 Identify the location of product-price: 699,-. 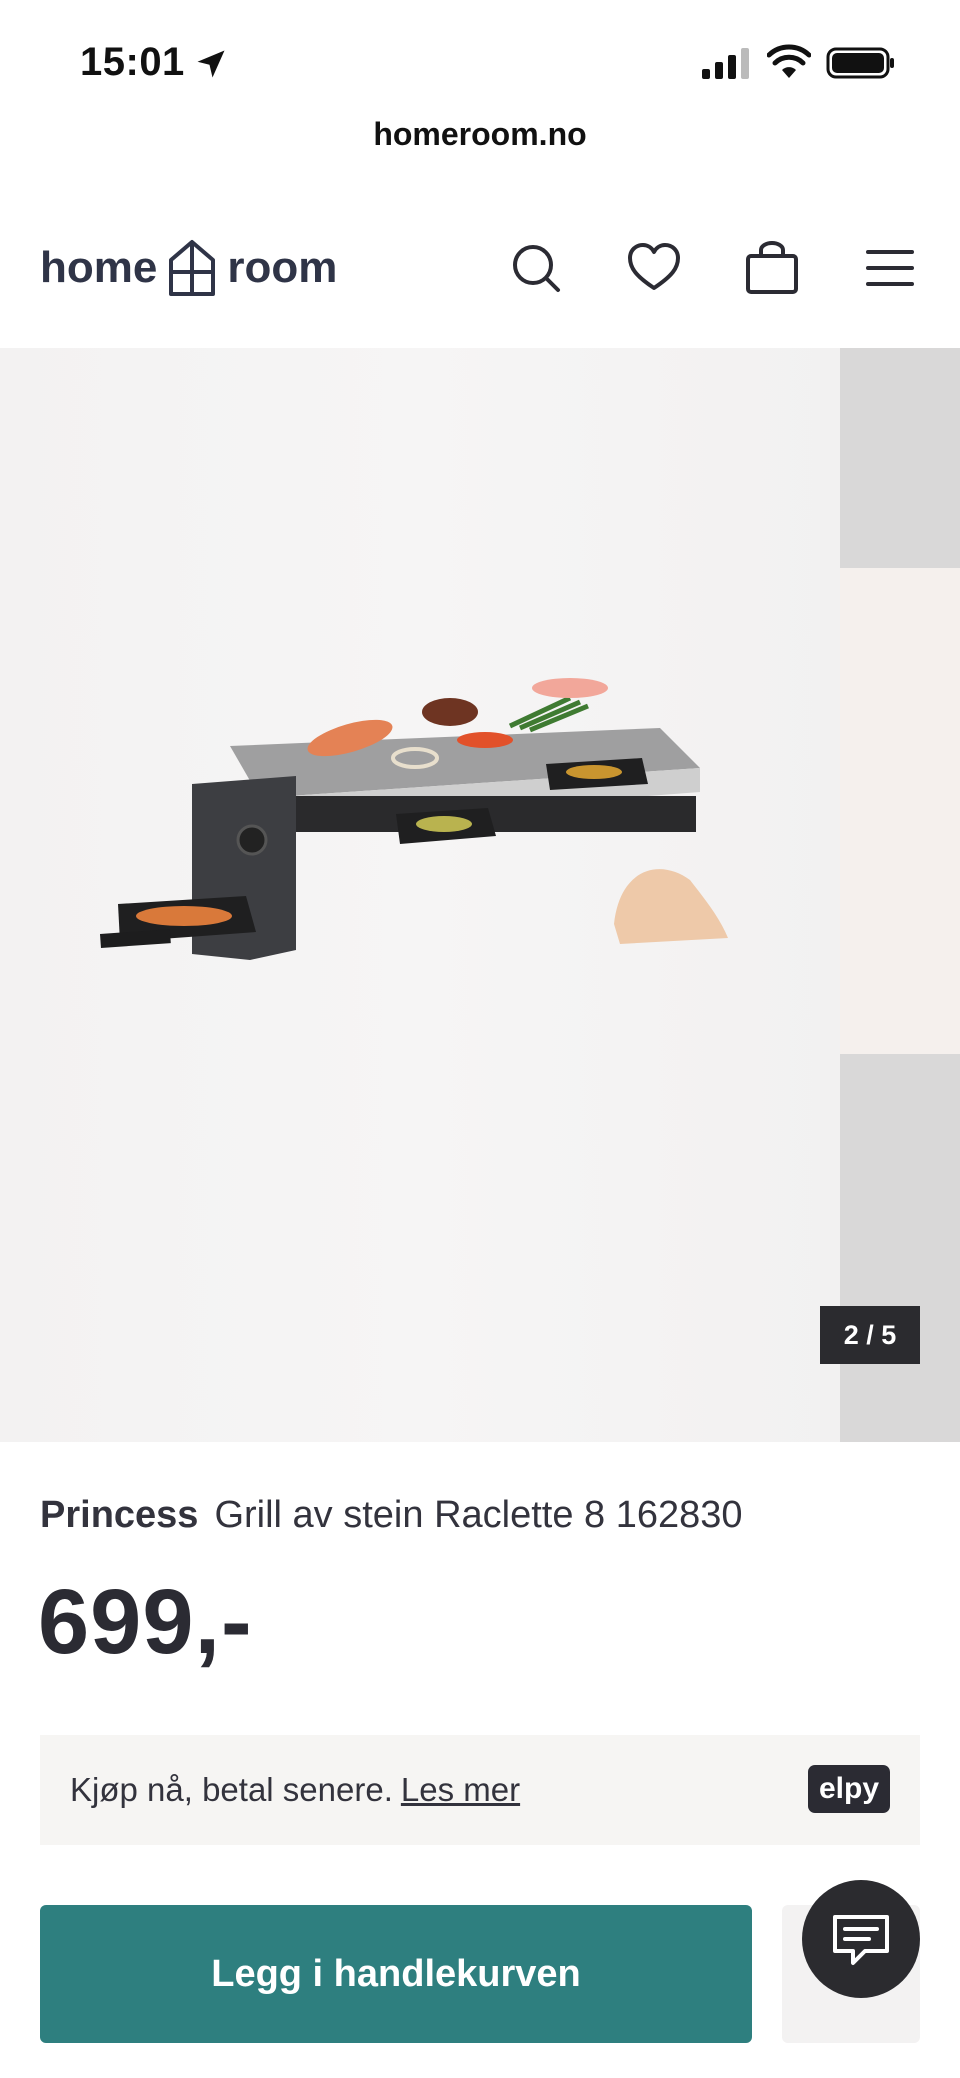
(145, 1622).